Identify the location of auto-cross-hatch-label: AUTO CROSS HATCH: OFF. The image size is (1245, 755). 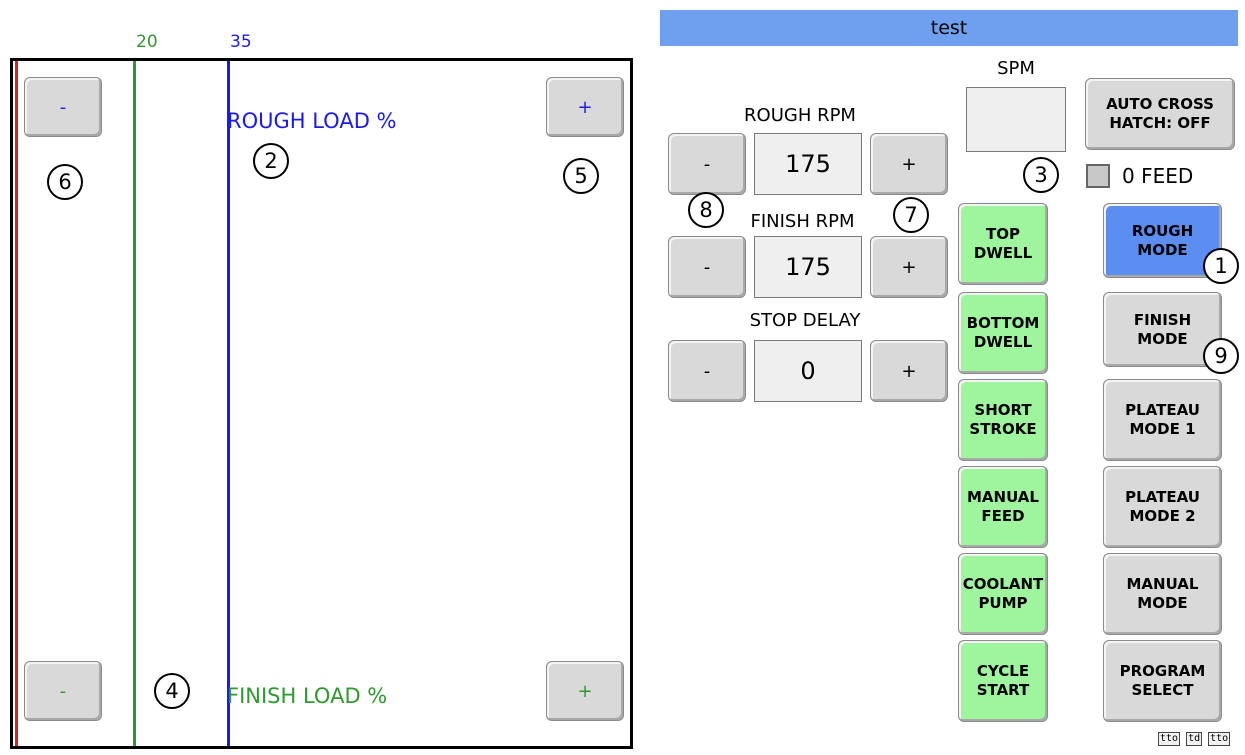
(1160, 113).